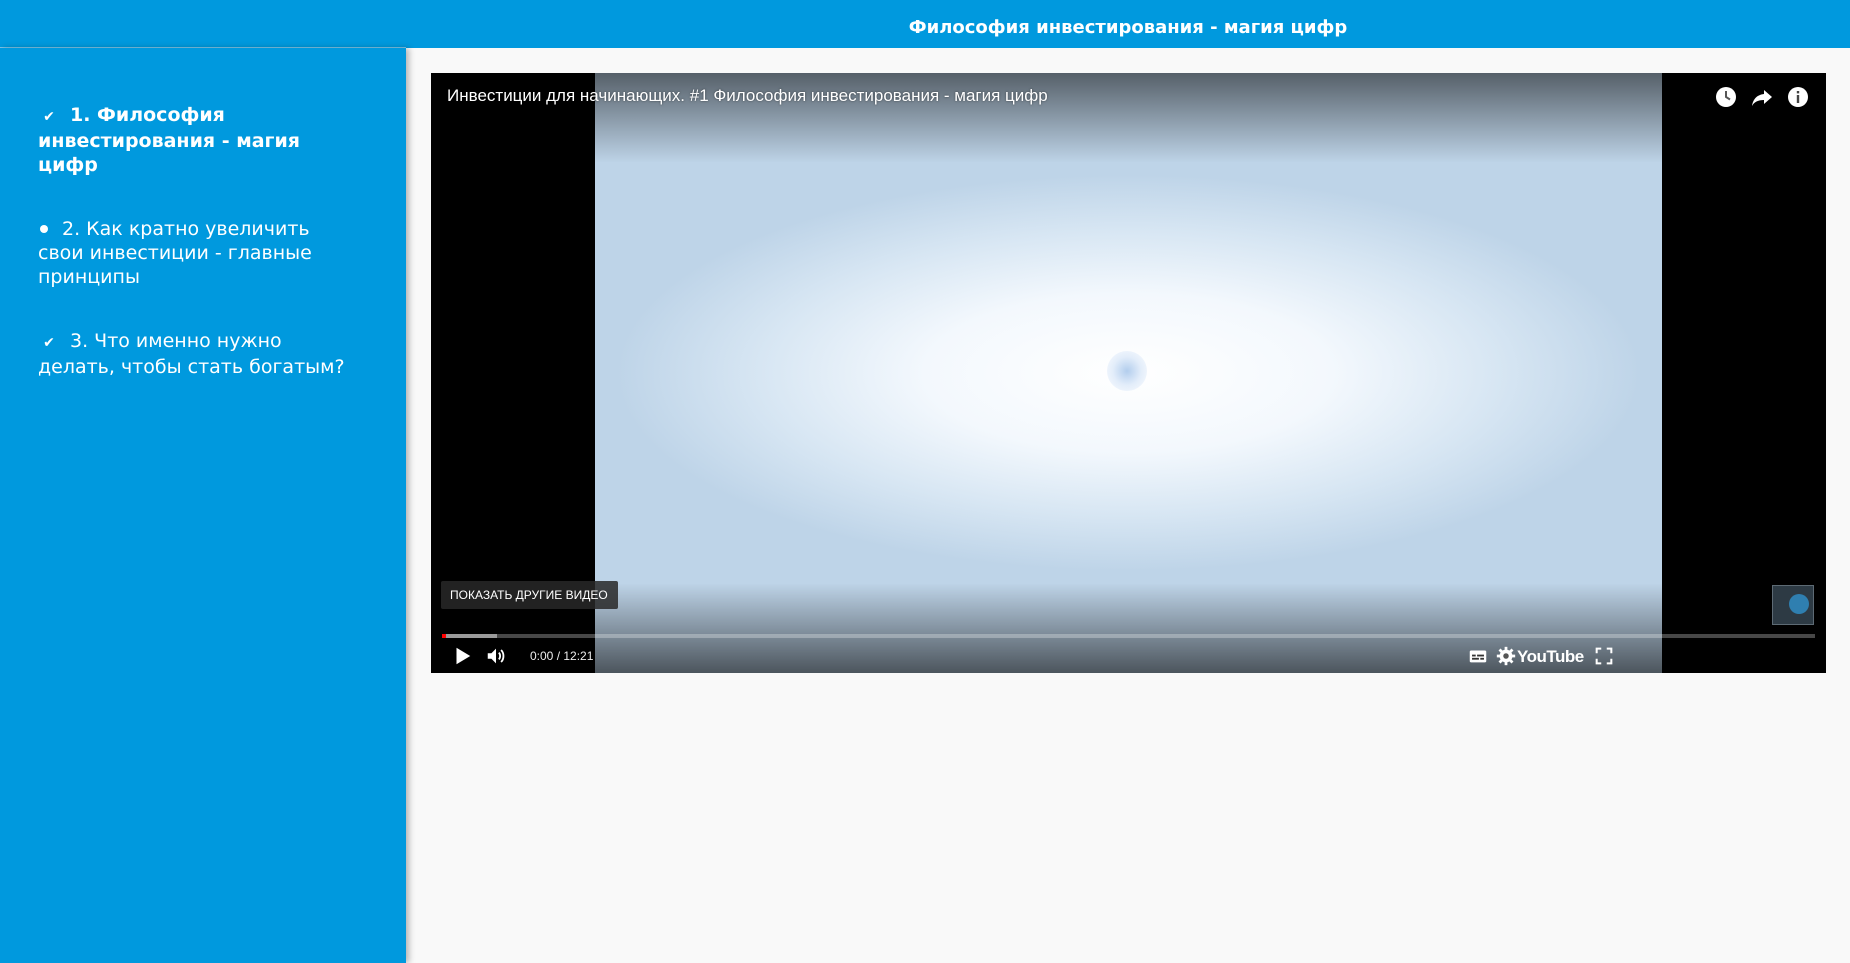  What do you see at coordinates (1128, 27) in the screenshot?
I see `page-title: Философия инвестирования - магия цифр` at bounding box center [1128, 27].